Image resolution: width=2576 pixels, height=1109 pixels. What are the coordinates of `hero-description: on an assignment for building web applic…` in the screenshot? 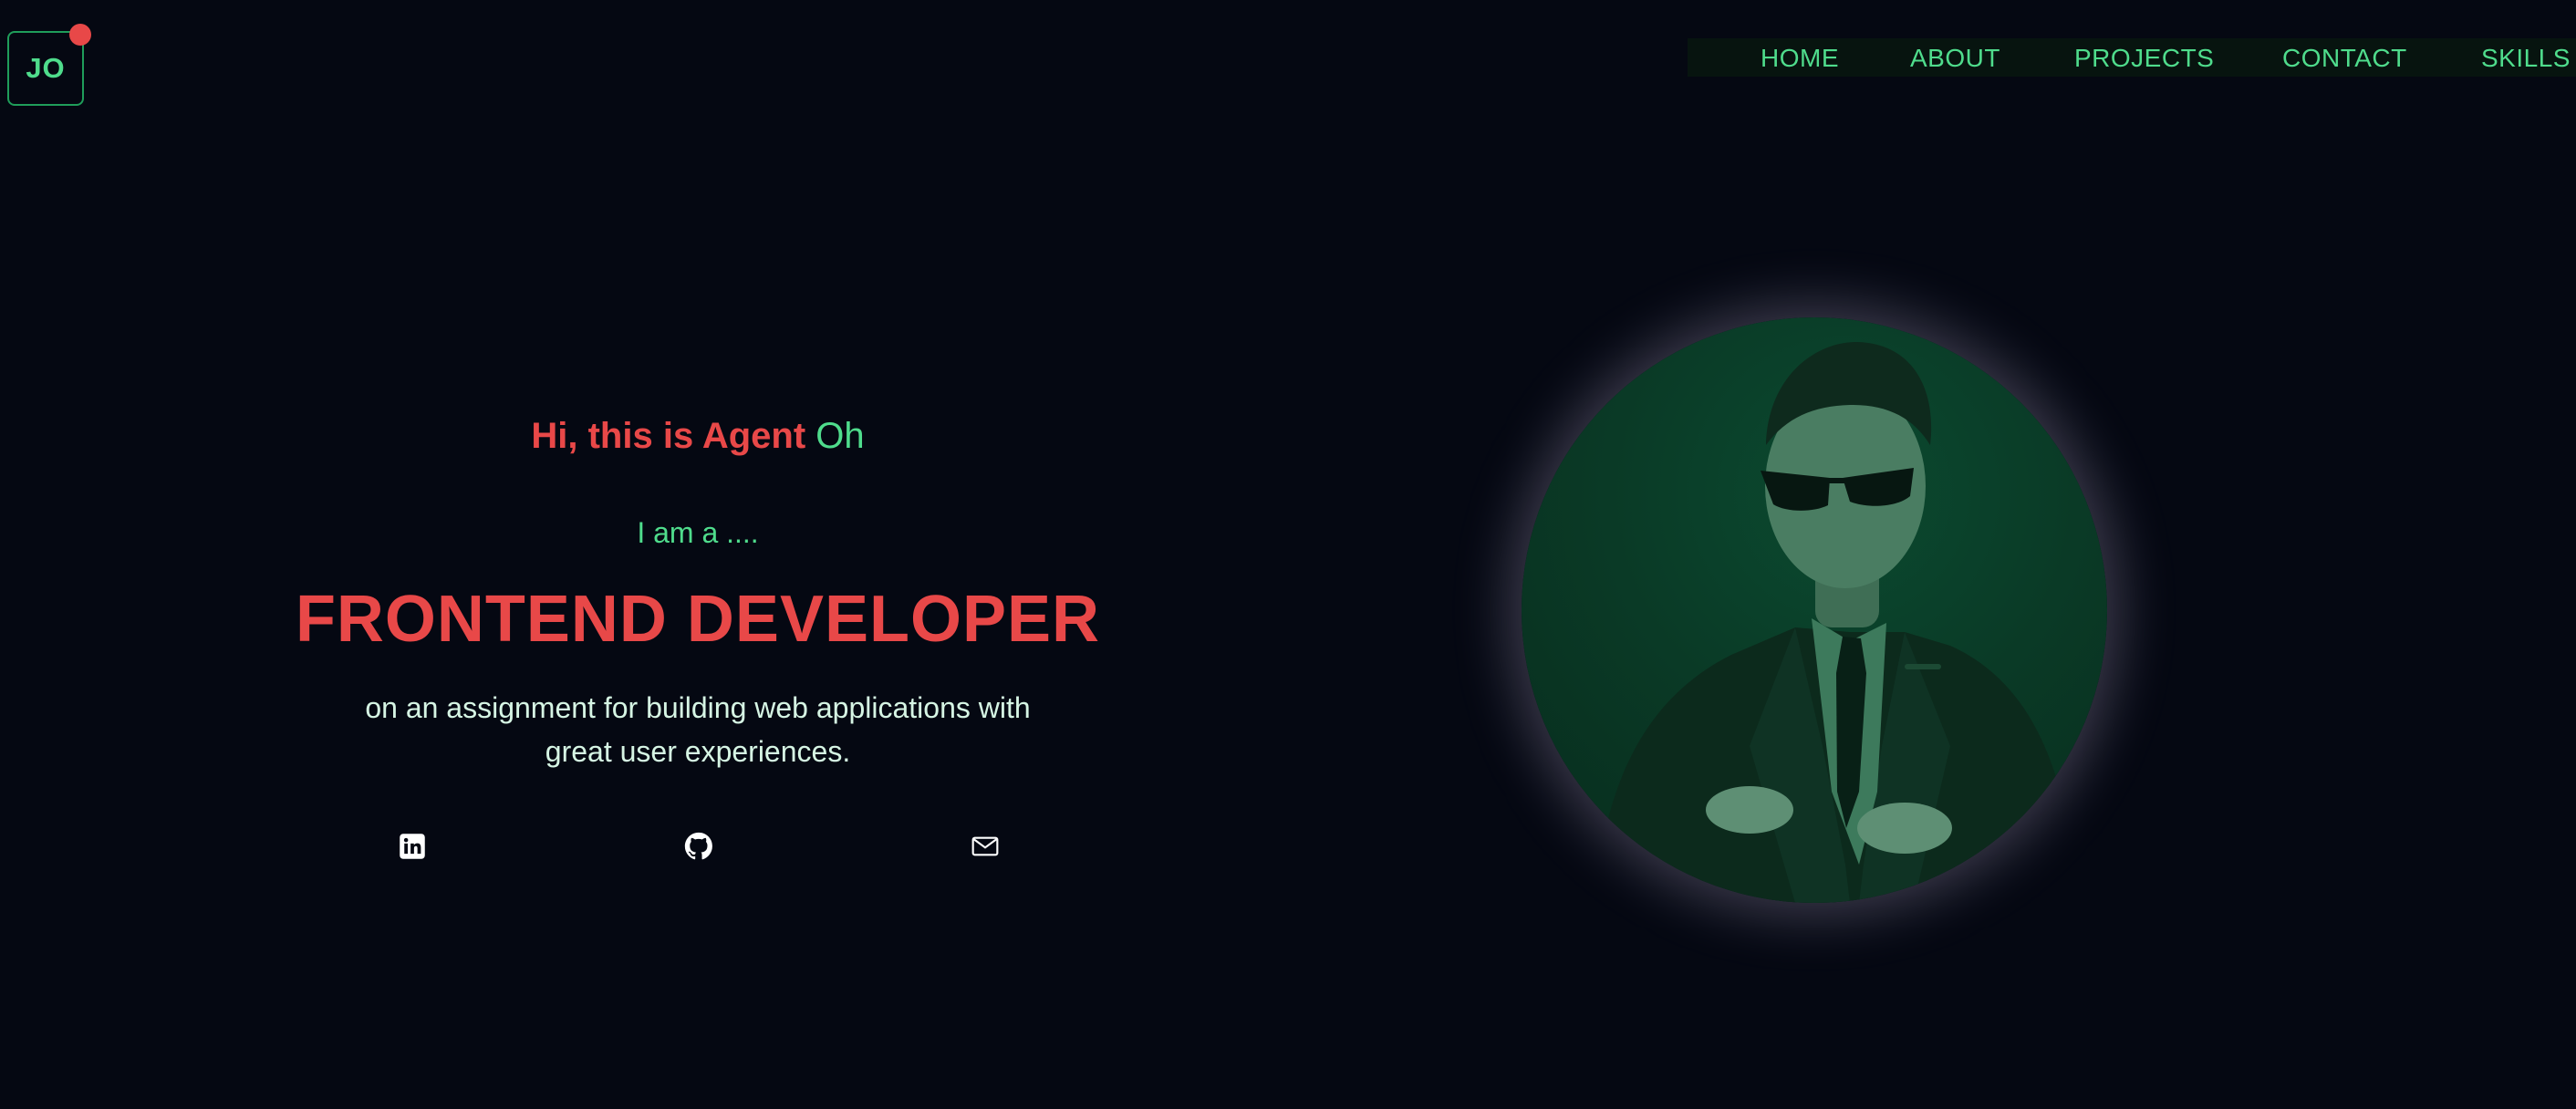 It's located at (697, 730).